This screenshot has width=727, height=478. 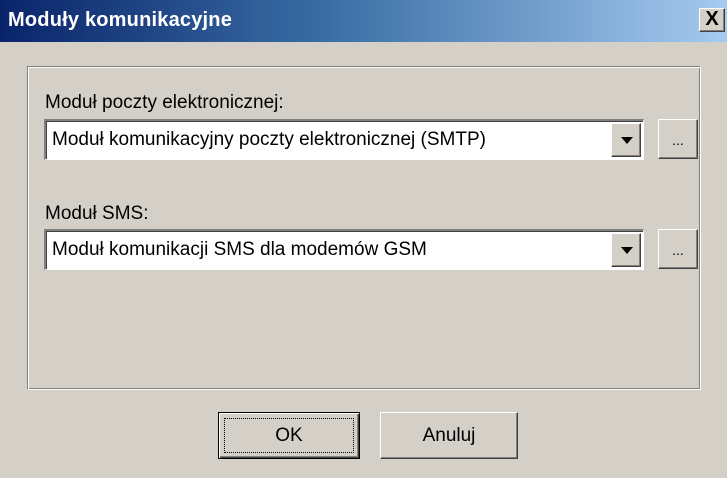 I want to click on ok-button: OK, so click(x=289, y=435).